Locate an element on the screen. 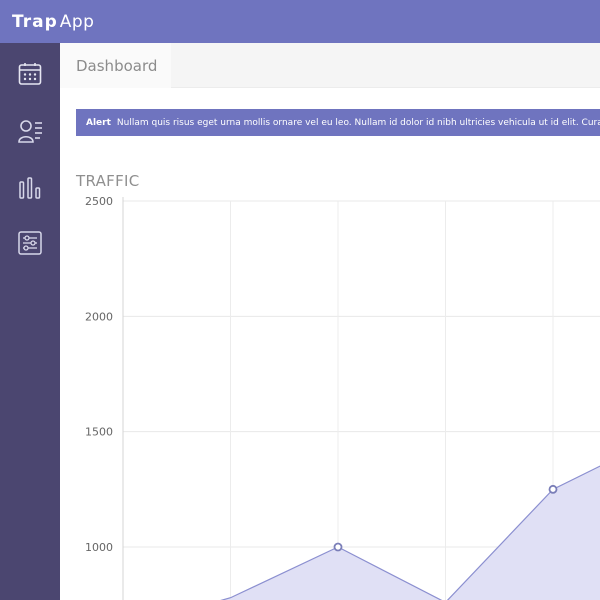 Image resolution: width=600 pixels, height=600 pixels. sliders-icon is located at coordinates (30, 243).